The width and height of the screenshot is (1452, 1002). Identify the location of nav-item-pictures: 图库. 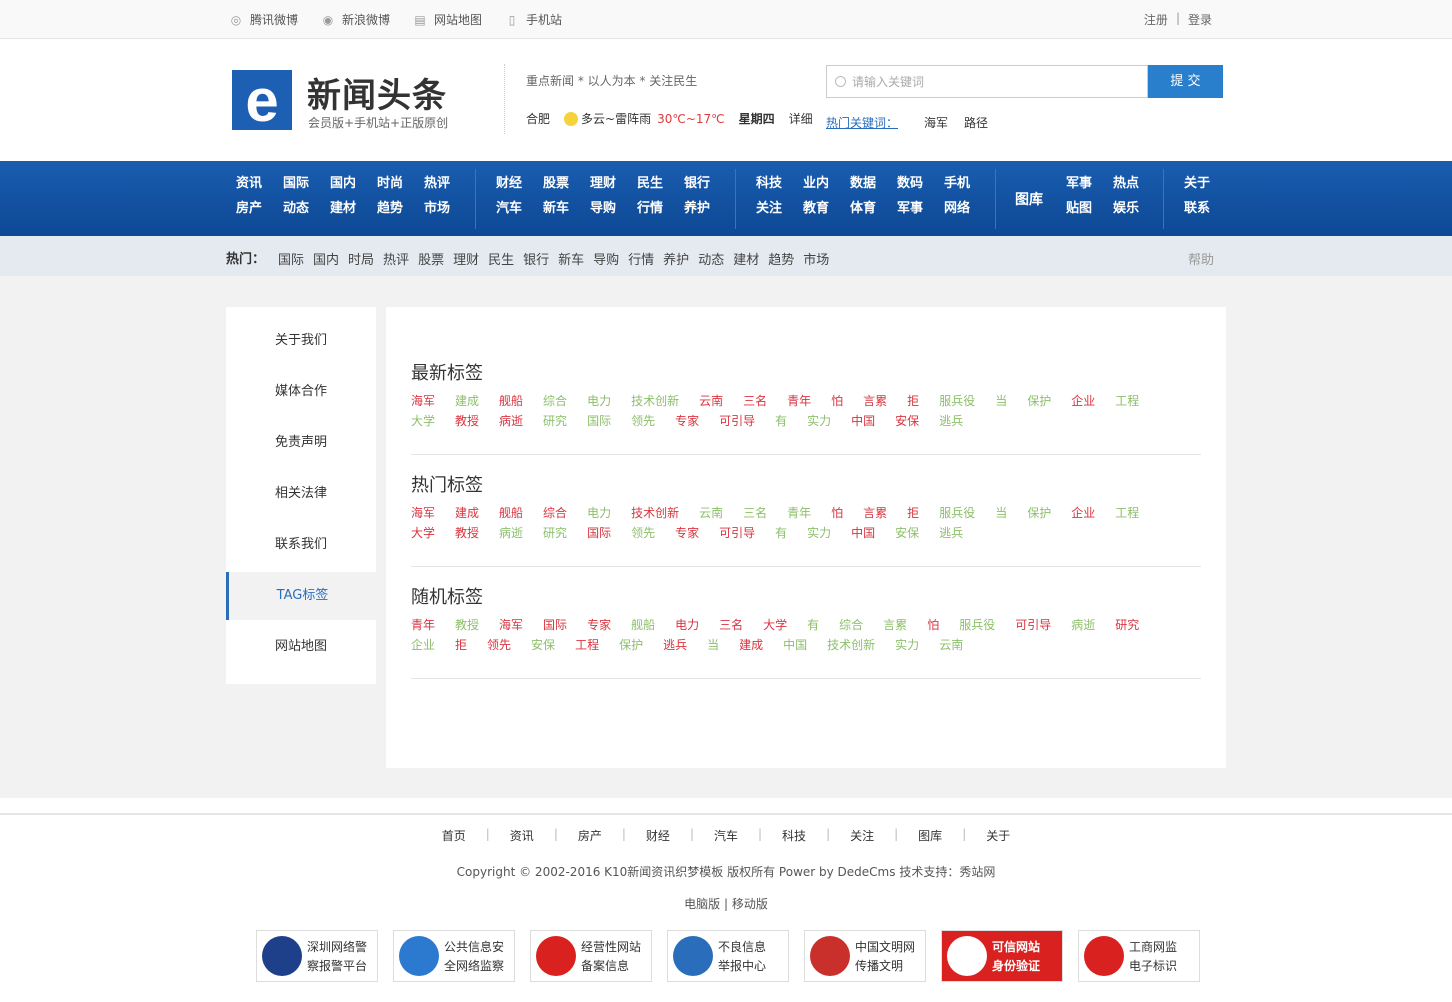
(1029, 199).